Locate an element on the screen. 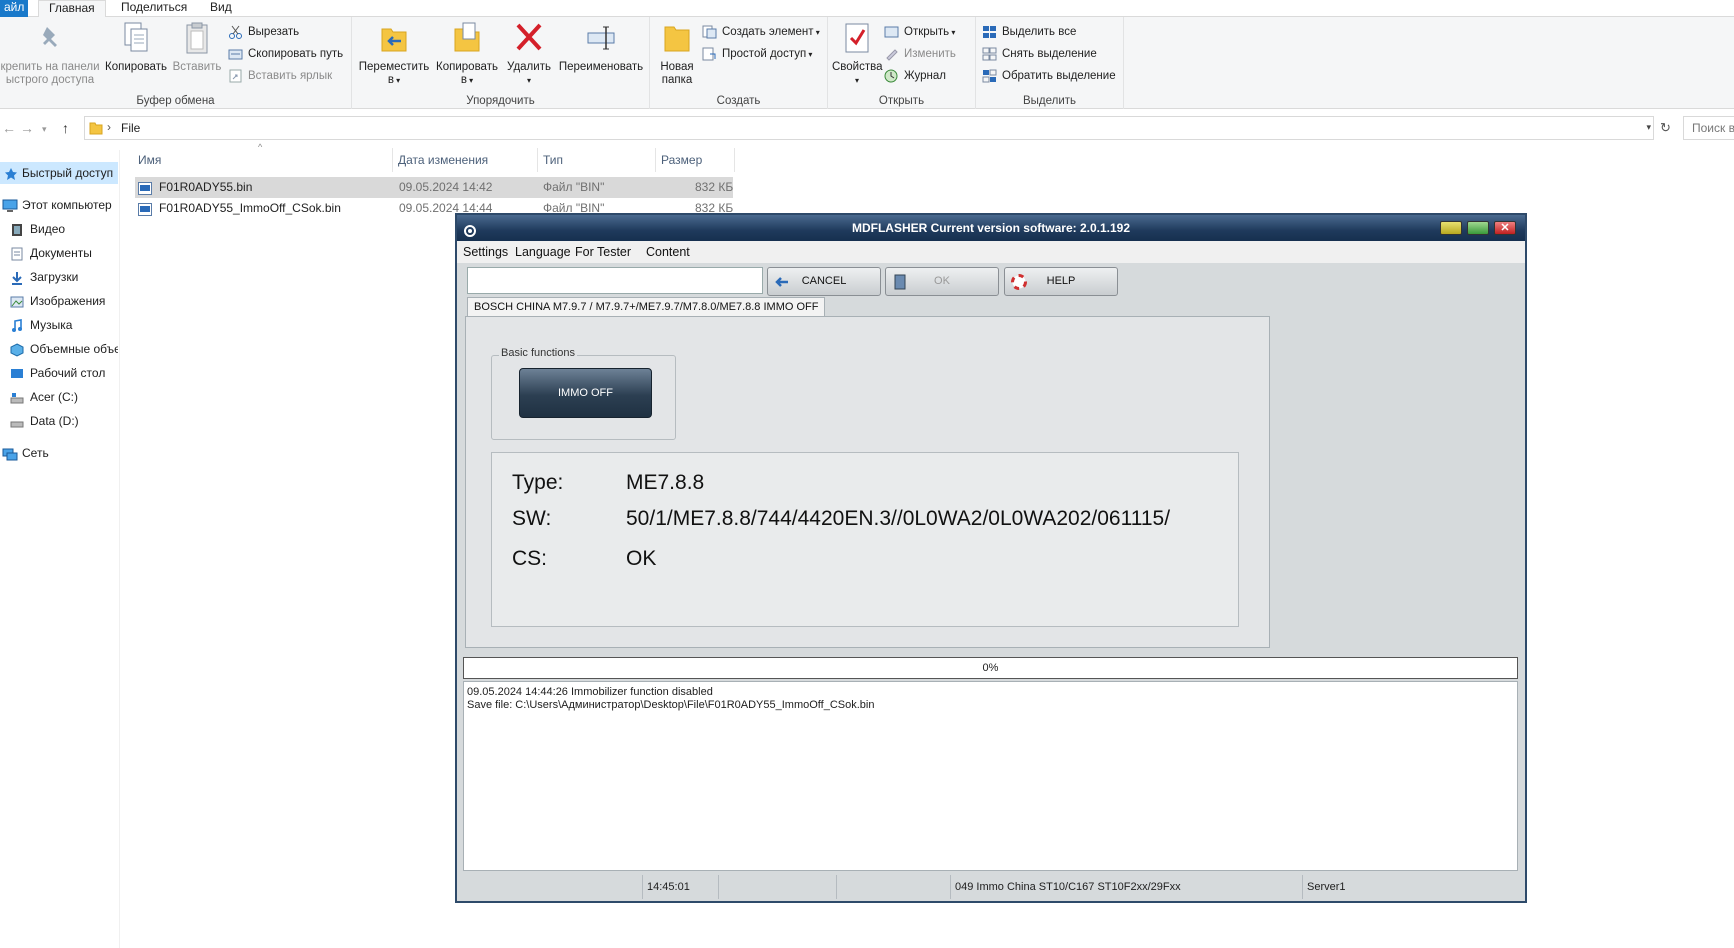  invert-selection-button: Обратить выделение is located at coordinates (1049, 76).